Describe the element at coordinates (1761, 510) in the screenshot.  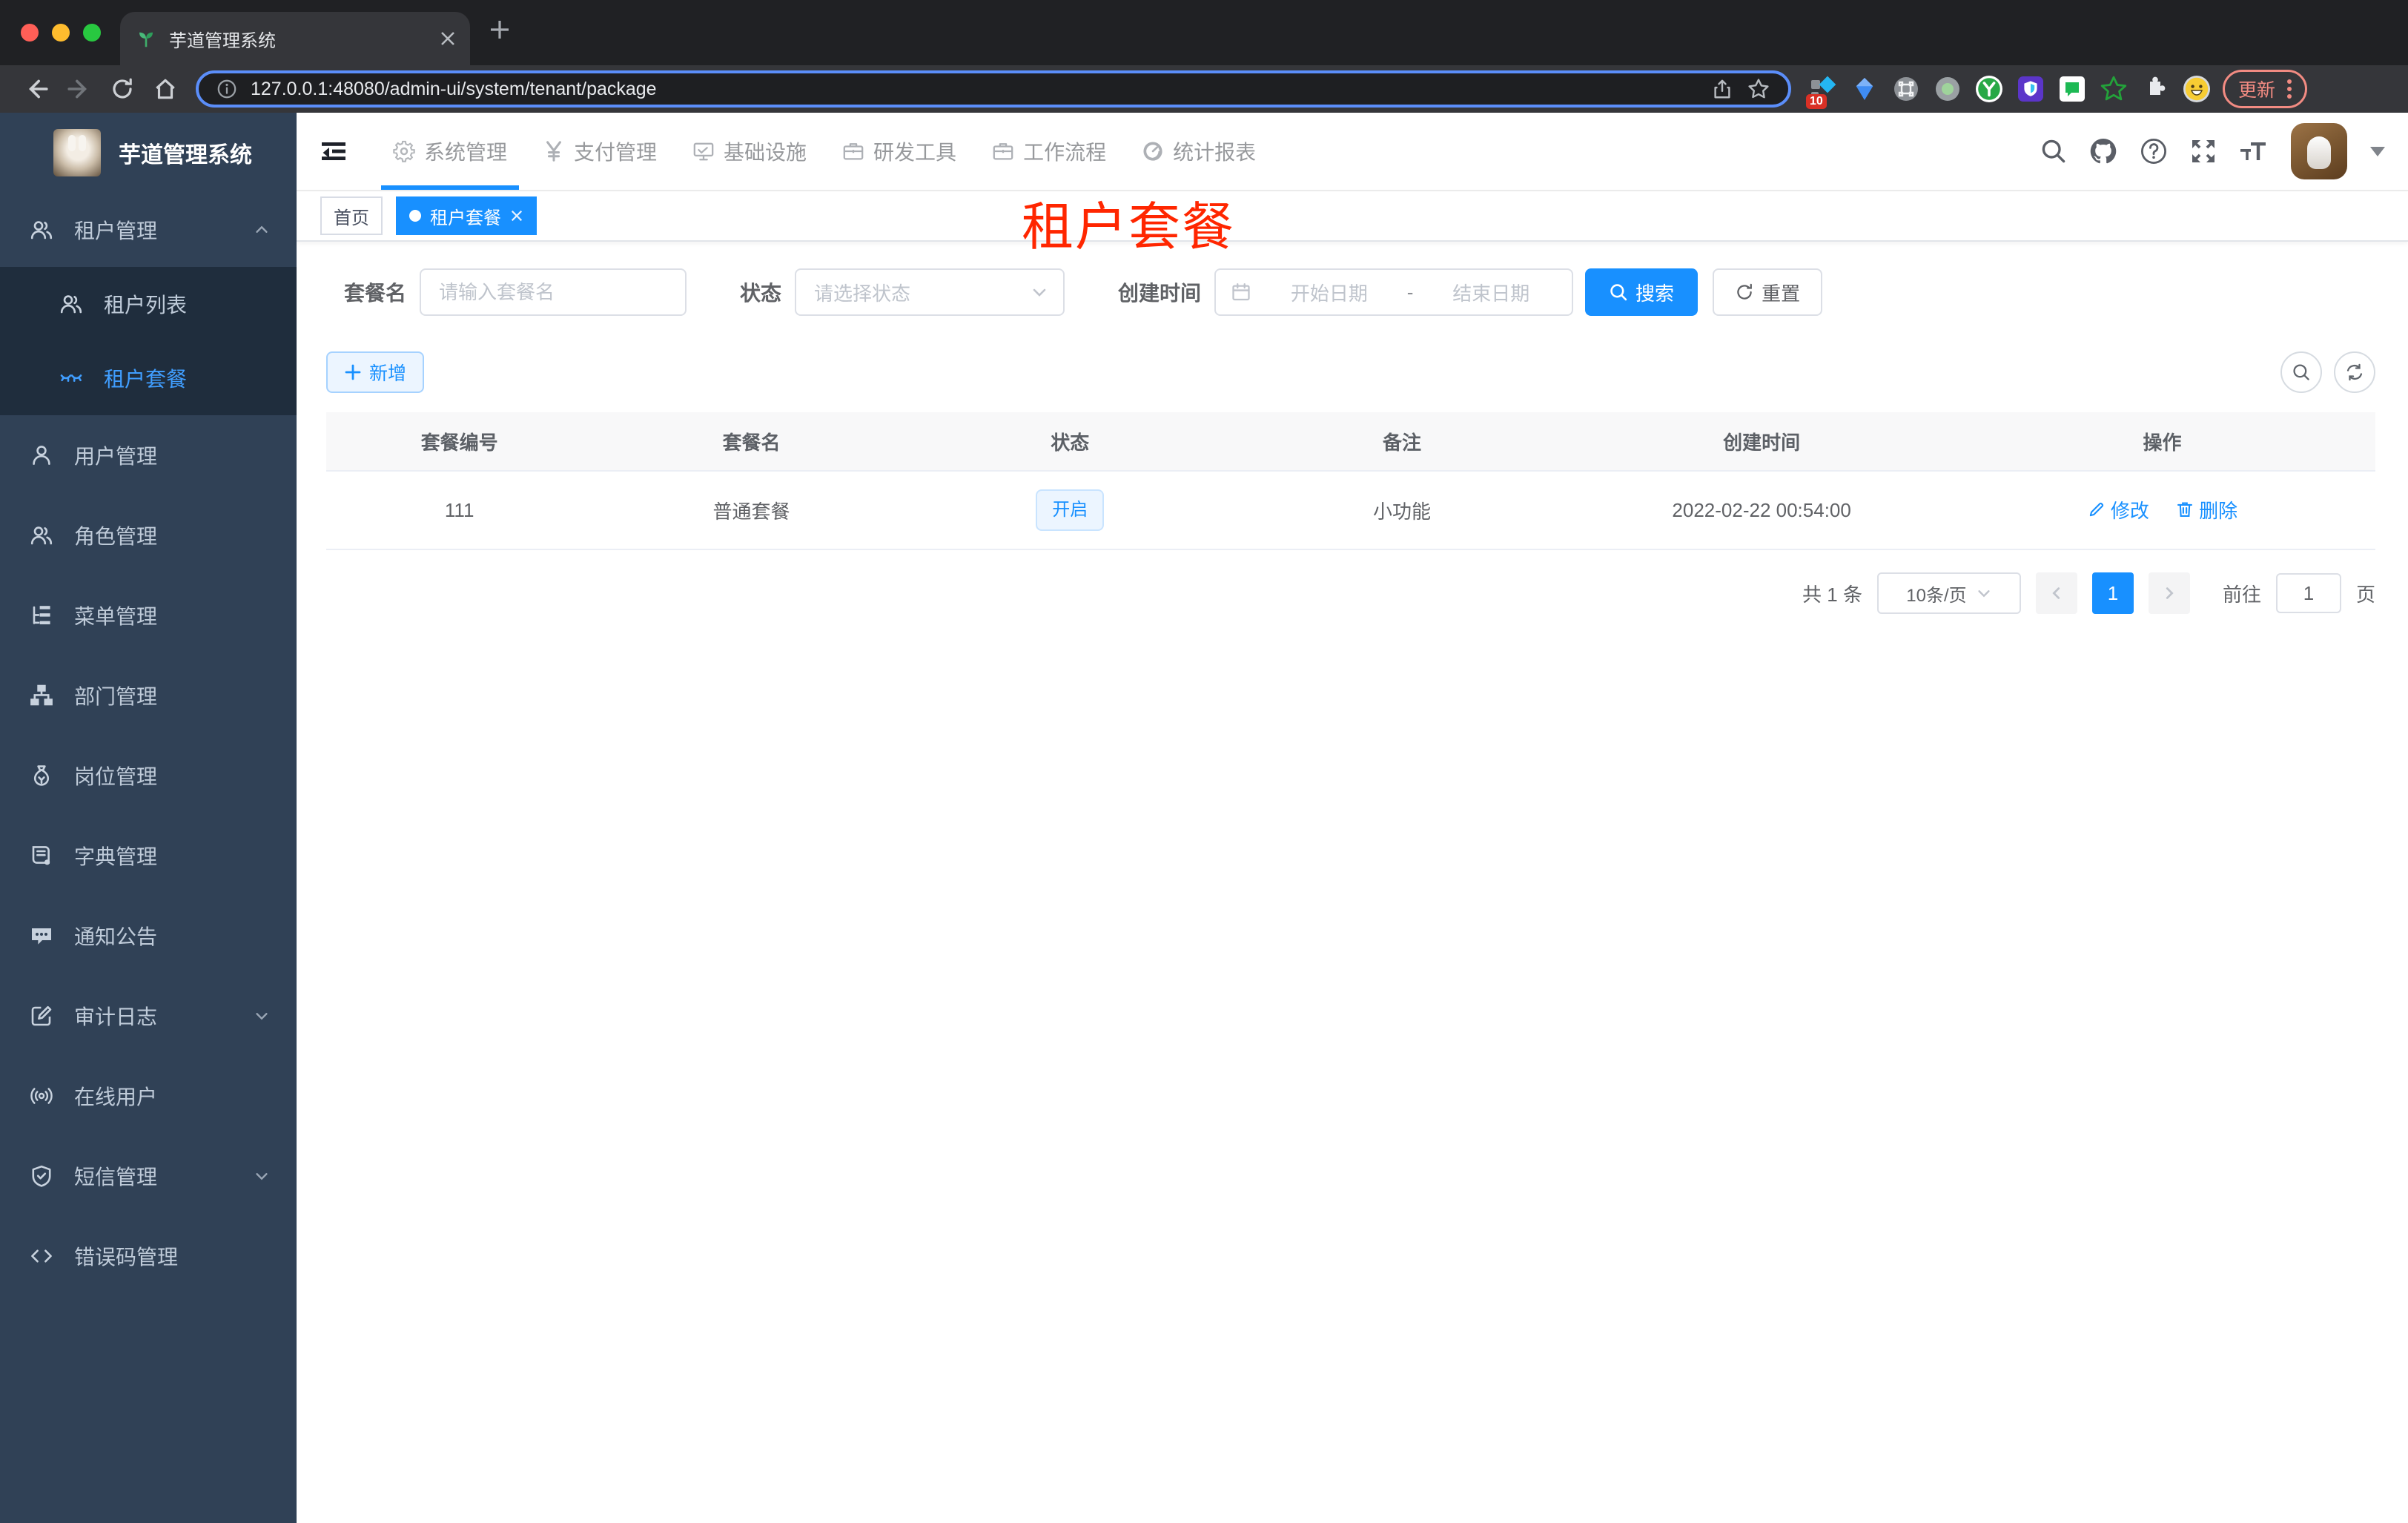
I see `cell-created: 2022-02-22 00:54:00` at that location.